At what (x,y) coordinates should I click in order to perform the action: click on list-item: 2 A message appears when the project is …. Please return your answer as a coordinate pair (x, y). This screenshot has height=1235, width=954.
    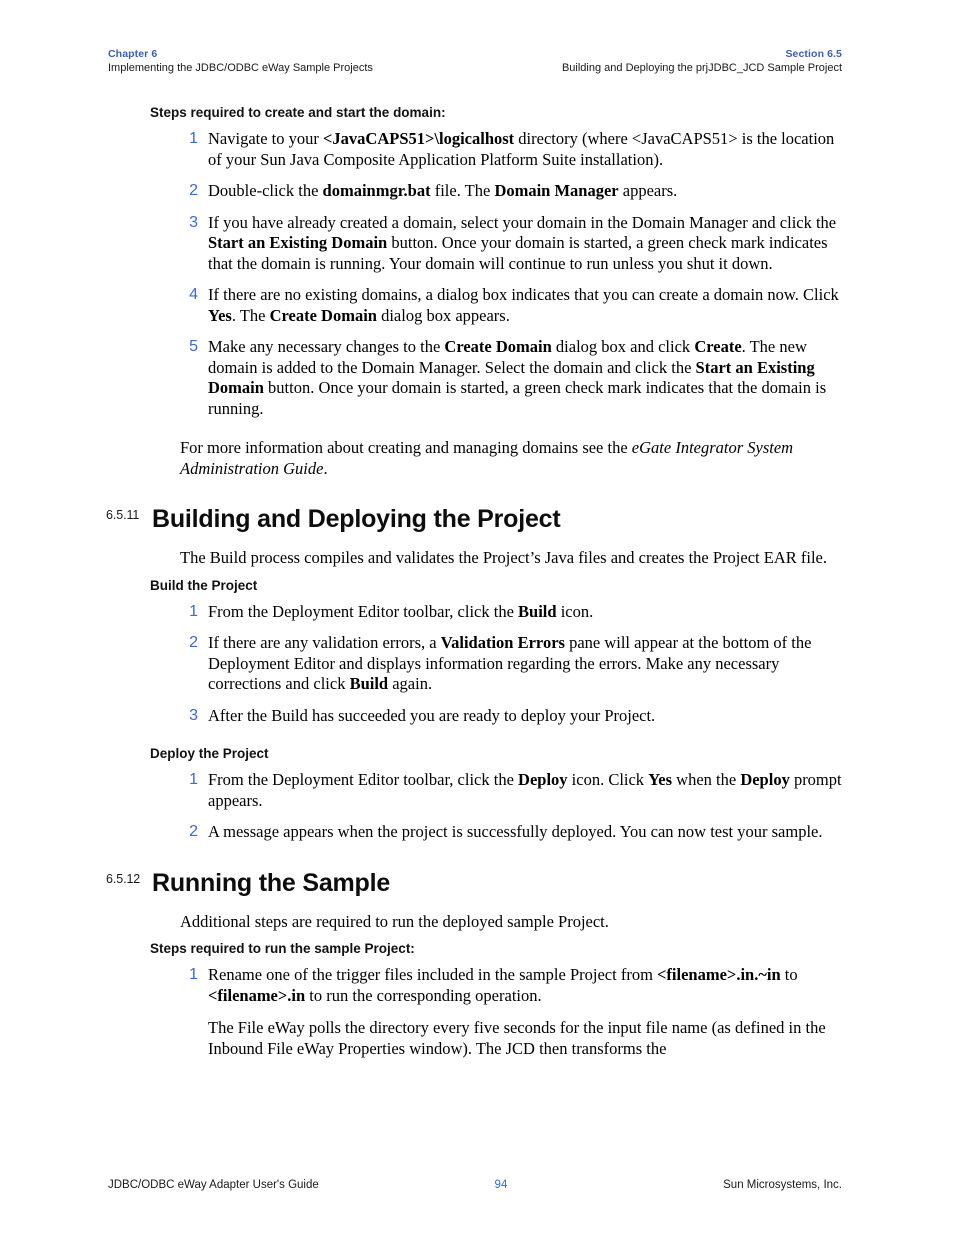
    Looking at the image, I should click on (474, 832).